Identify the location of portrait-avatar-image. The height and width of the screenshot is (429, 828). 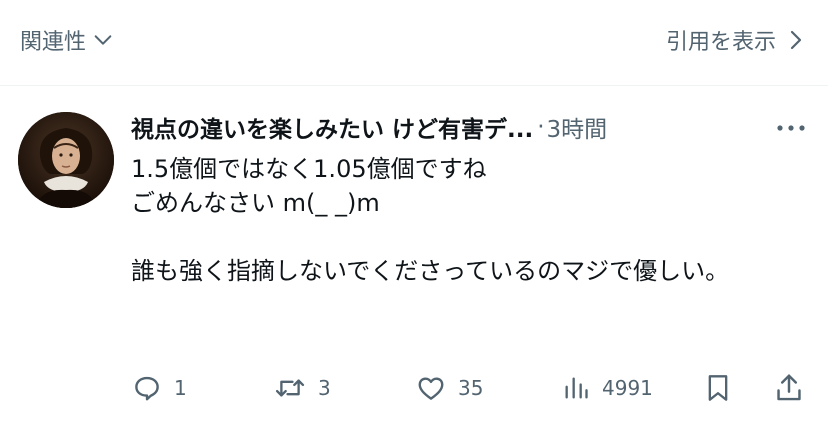
(66, 160).